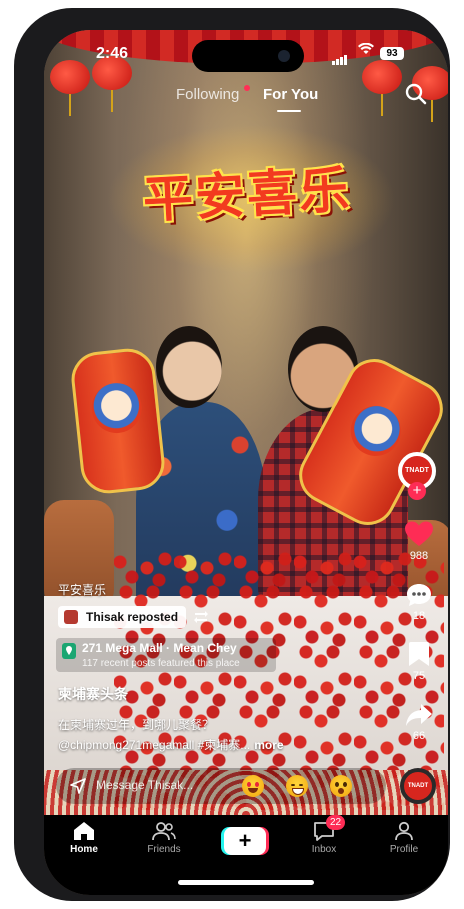 Image resolution: width=464 pixels, height=909 pixels. Describe the element at coordinates (336, 822) in the screenshot. I see `inbox-badge: 22` at that location.